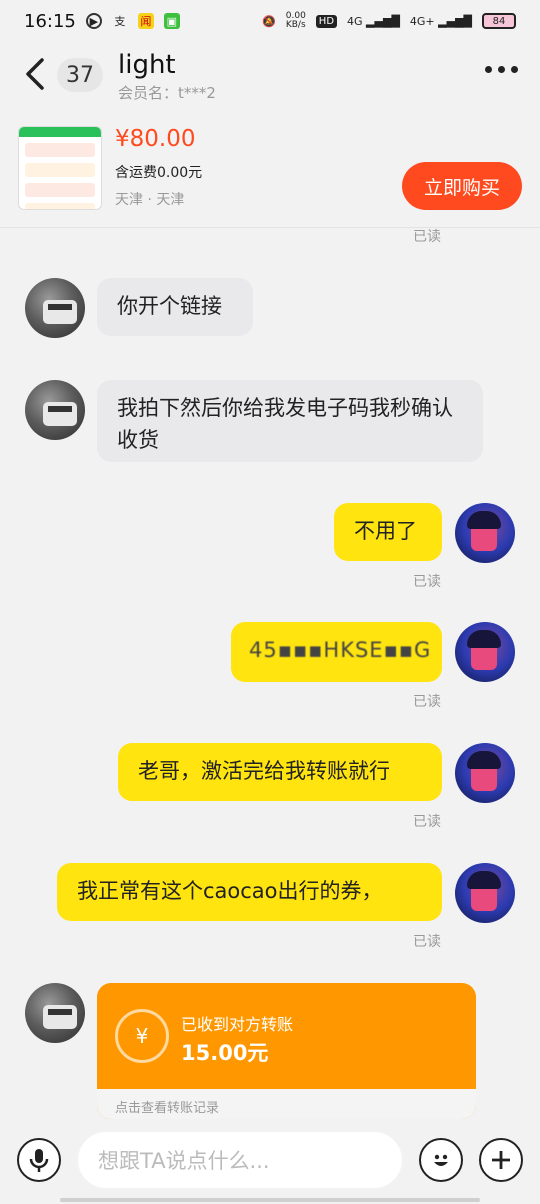 This screenshot has height=1204, width=540. I want to click on add-attachment-button, so click(501, 1160).